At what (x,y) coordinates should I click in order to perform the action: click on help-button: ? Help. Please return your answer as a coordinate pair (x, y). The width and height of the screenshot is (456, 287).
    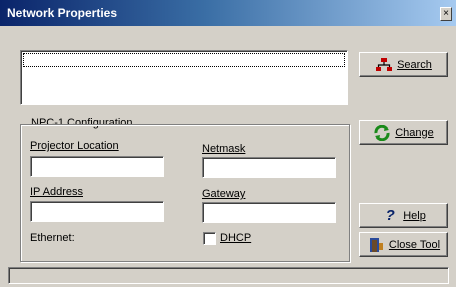
    Looking at the image, I should click on (403, 215).